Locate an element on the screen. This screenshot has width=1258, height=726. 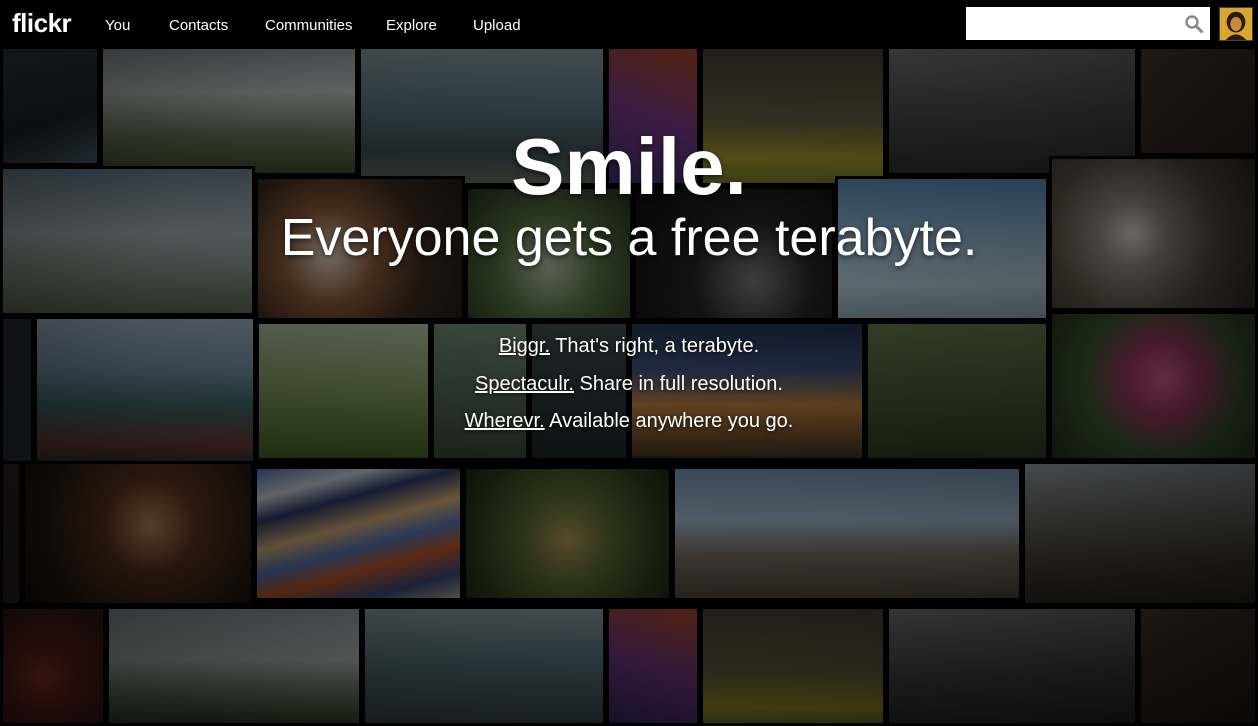
search-input is located at coordinates (1071, 23).